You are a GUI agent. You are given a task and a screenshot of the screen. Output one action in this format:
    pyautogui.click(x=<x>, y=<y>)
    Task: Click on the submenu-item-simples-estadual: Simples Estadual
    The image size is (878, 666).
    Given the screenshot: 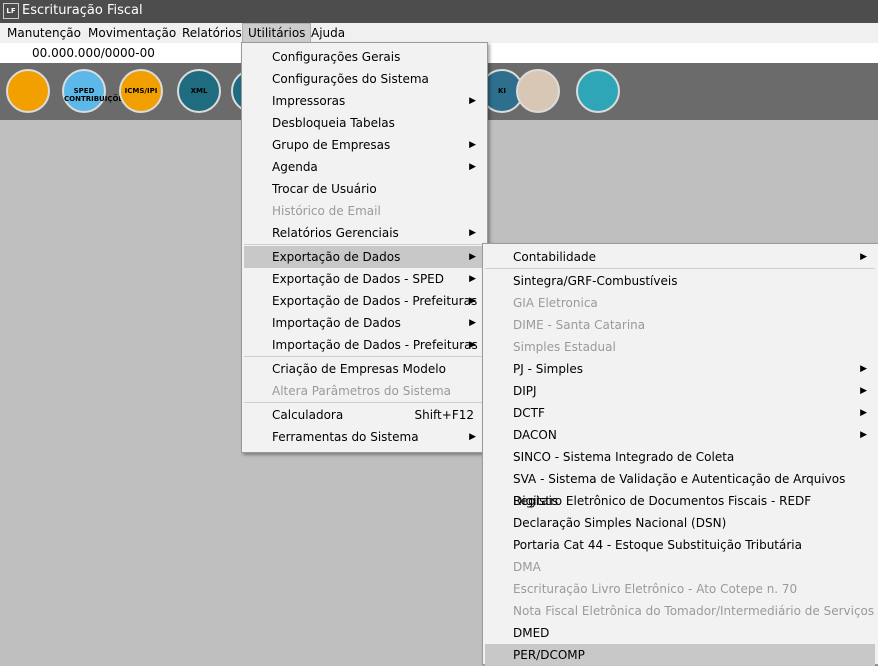 What is the action you would take?
    pyautogui.click(x=680, y=347)
    